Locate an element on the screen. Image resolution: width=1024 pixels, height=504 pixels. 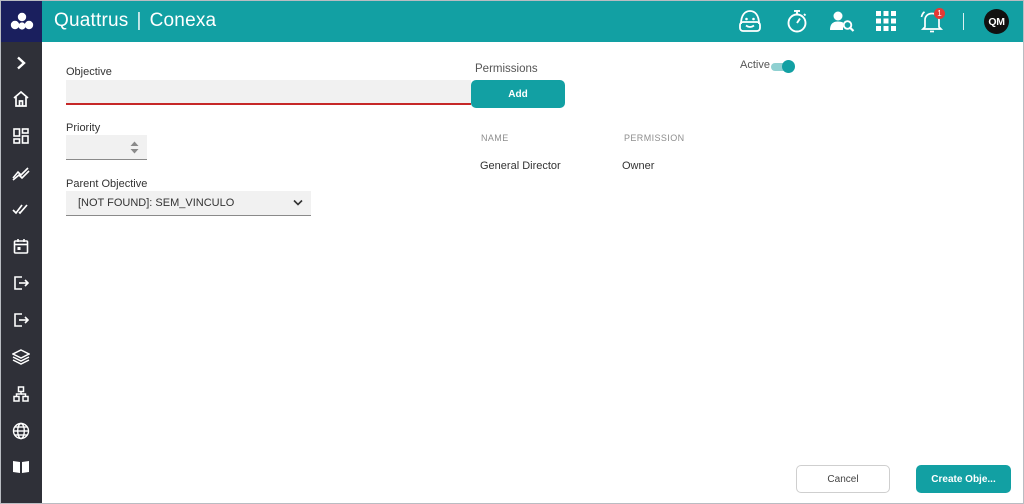
parent-objective-value: [NOT FOUND]: SEM_VINCULO is located at coordinates (156, 203).